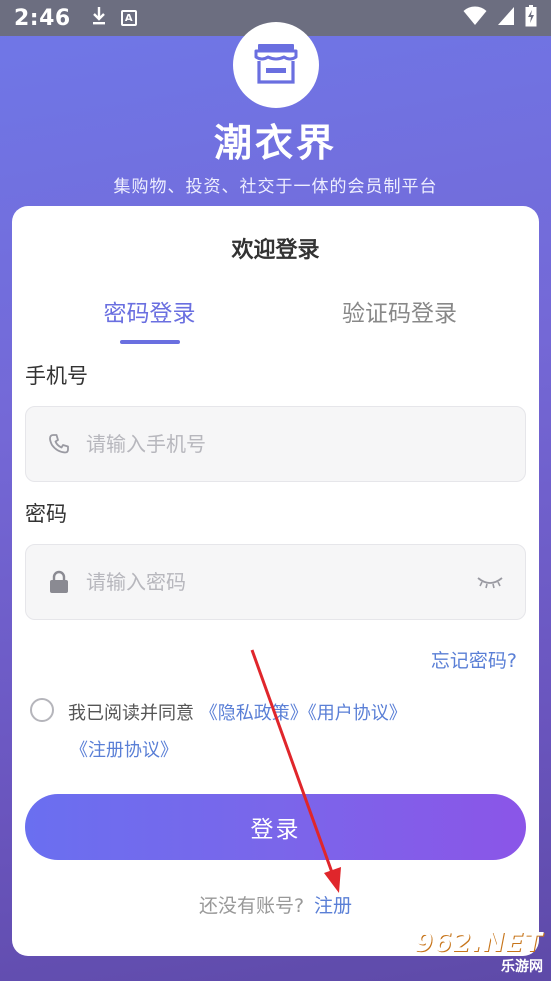  I want to click on agreement-text: 我已阅读并同意 《隐私政策》《用户协议》, so click(237, 712).